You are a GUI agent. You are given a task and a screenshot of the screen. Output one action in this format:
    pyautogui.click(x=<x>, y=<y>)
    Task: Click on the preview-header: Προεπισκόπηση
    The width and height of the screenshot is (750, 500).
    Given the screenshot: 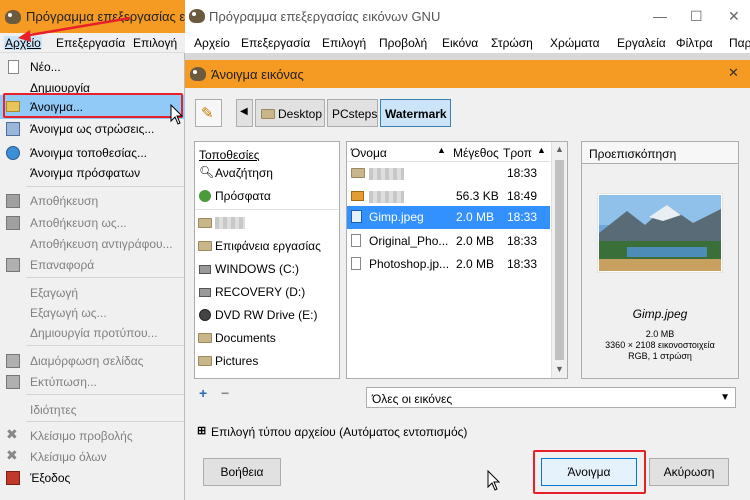 What is the action you would take?
    pyautogui.click(x=660, y=153)
    